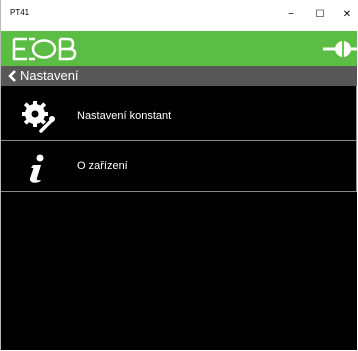 Image resolution: width=358 pixels, height=351 pixels. I want to click on close-button: ✕, so click(347, 15).